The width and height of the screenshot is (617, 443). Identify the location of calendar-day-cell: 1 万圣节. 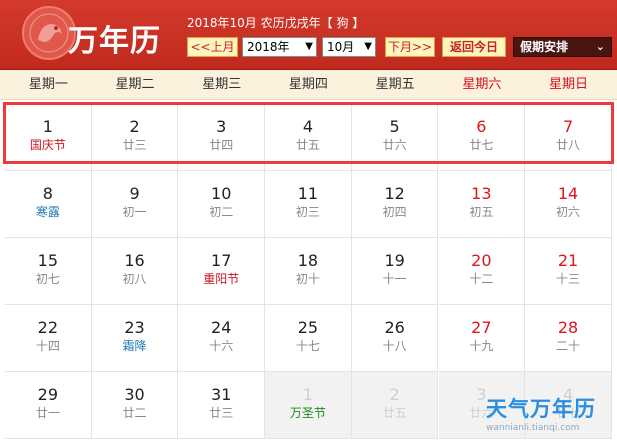
(308, 405).